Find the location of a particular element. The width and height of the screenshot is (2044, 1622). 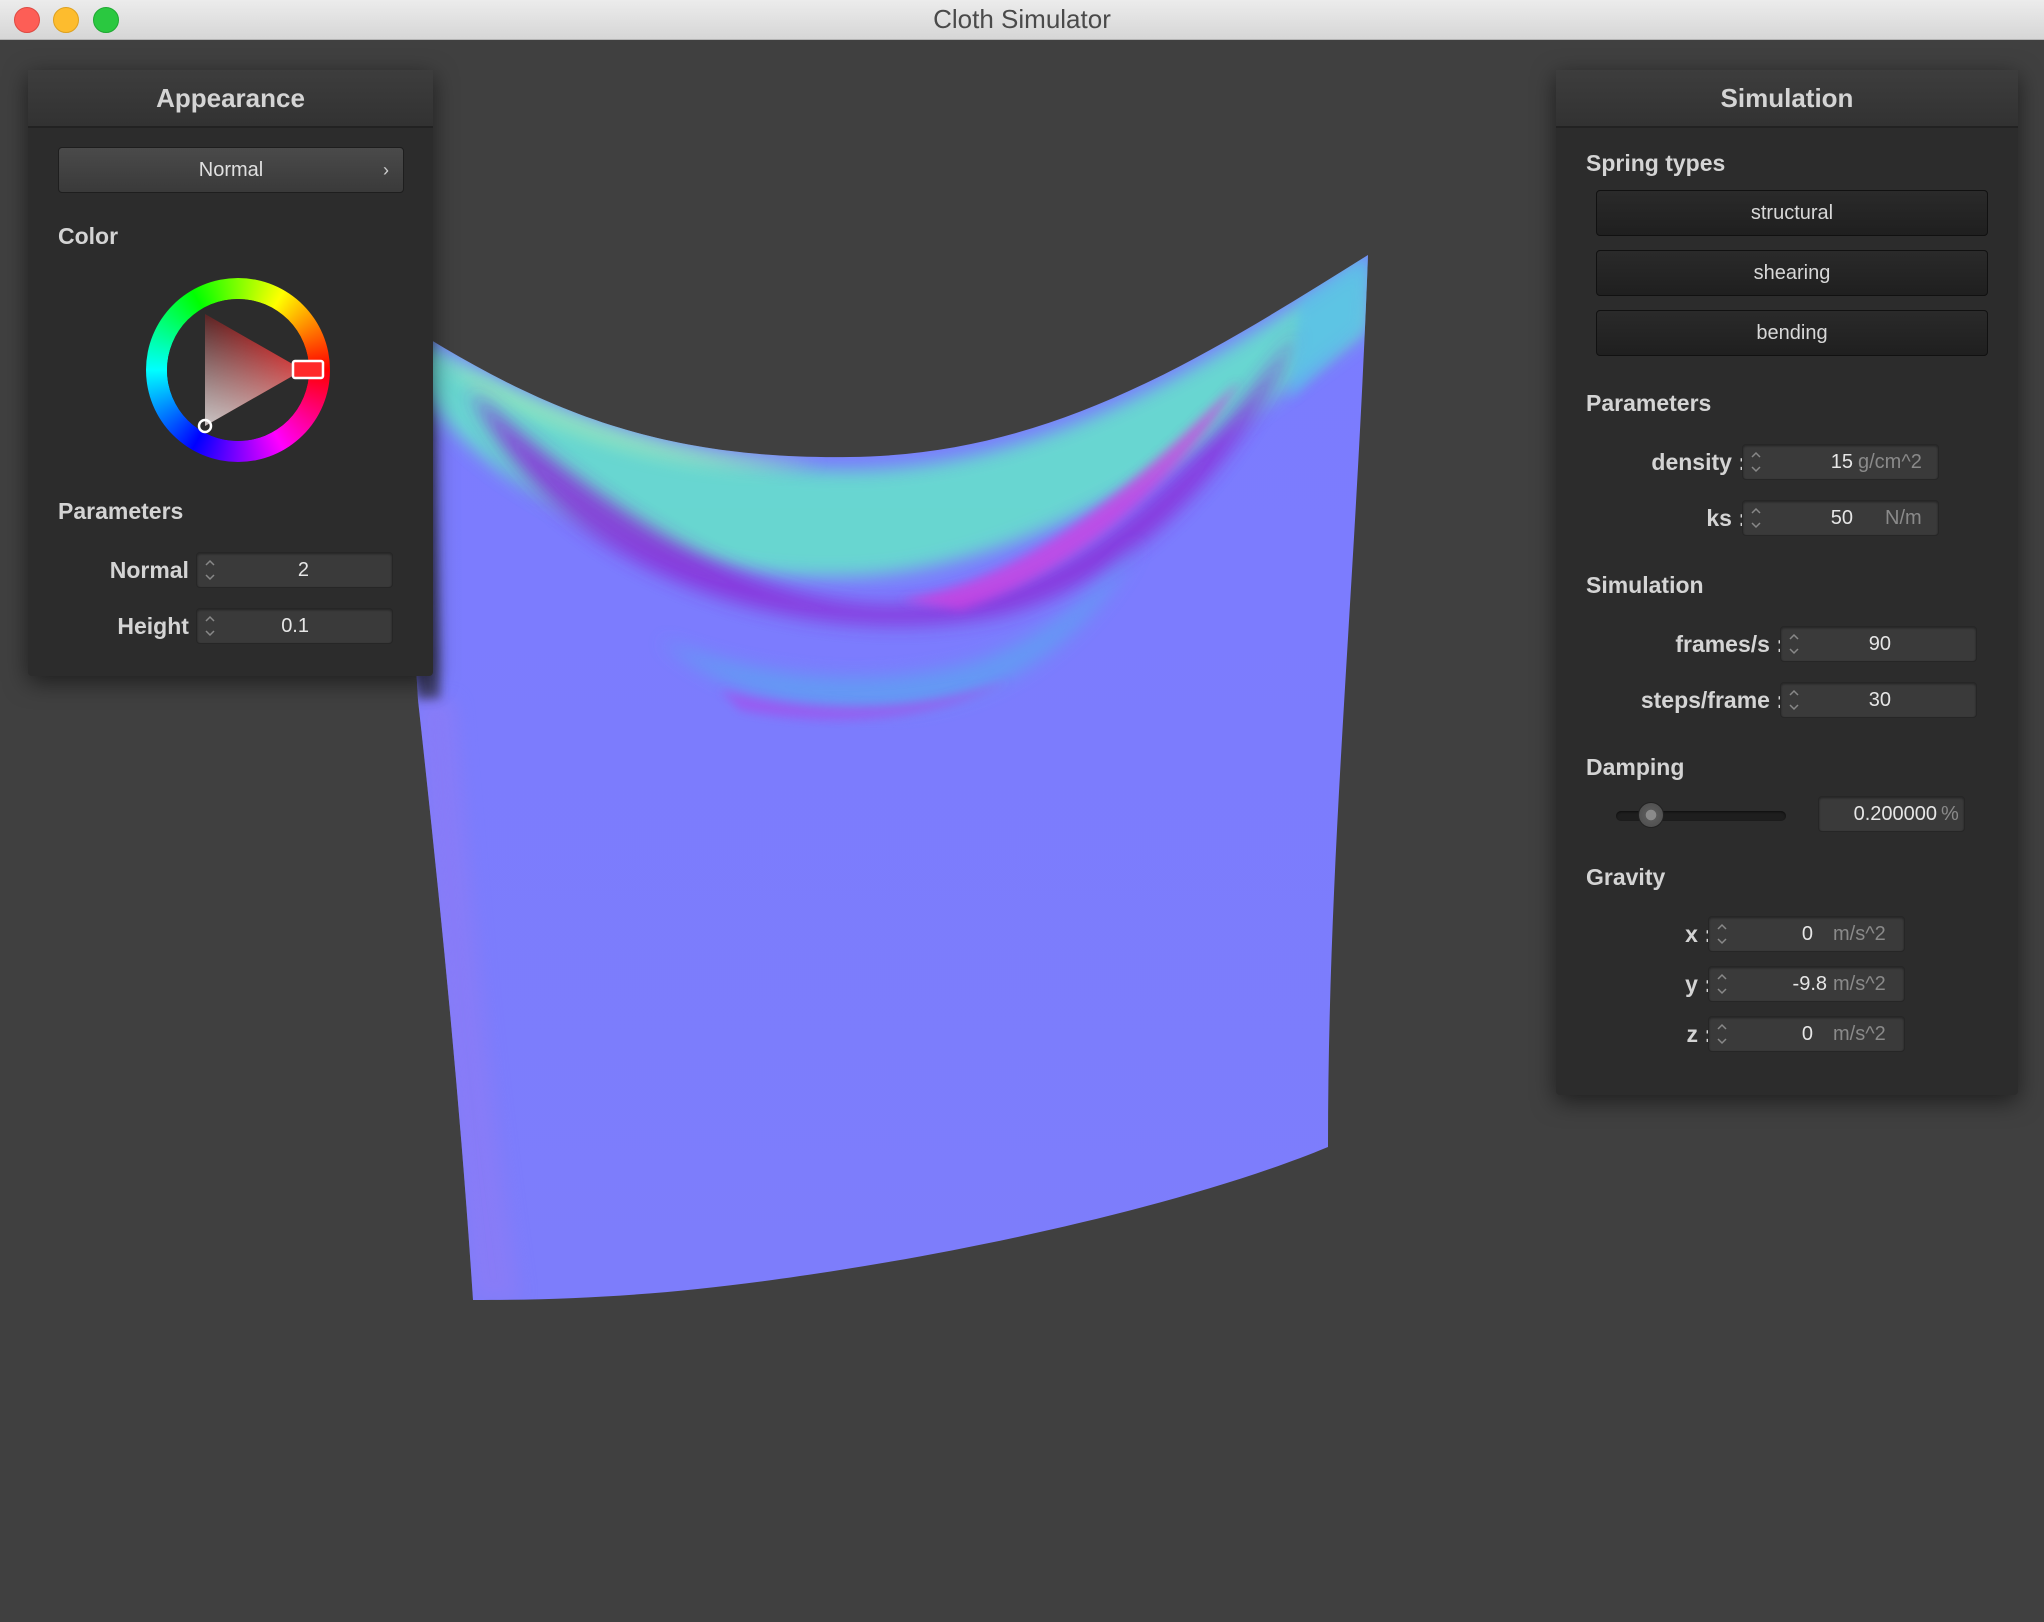

shader-mode-dropdown: Normal › is located at coordinates (231, 170).